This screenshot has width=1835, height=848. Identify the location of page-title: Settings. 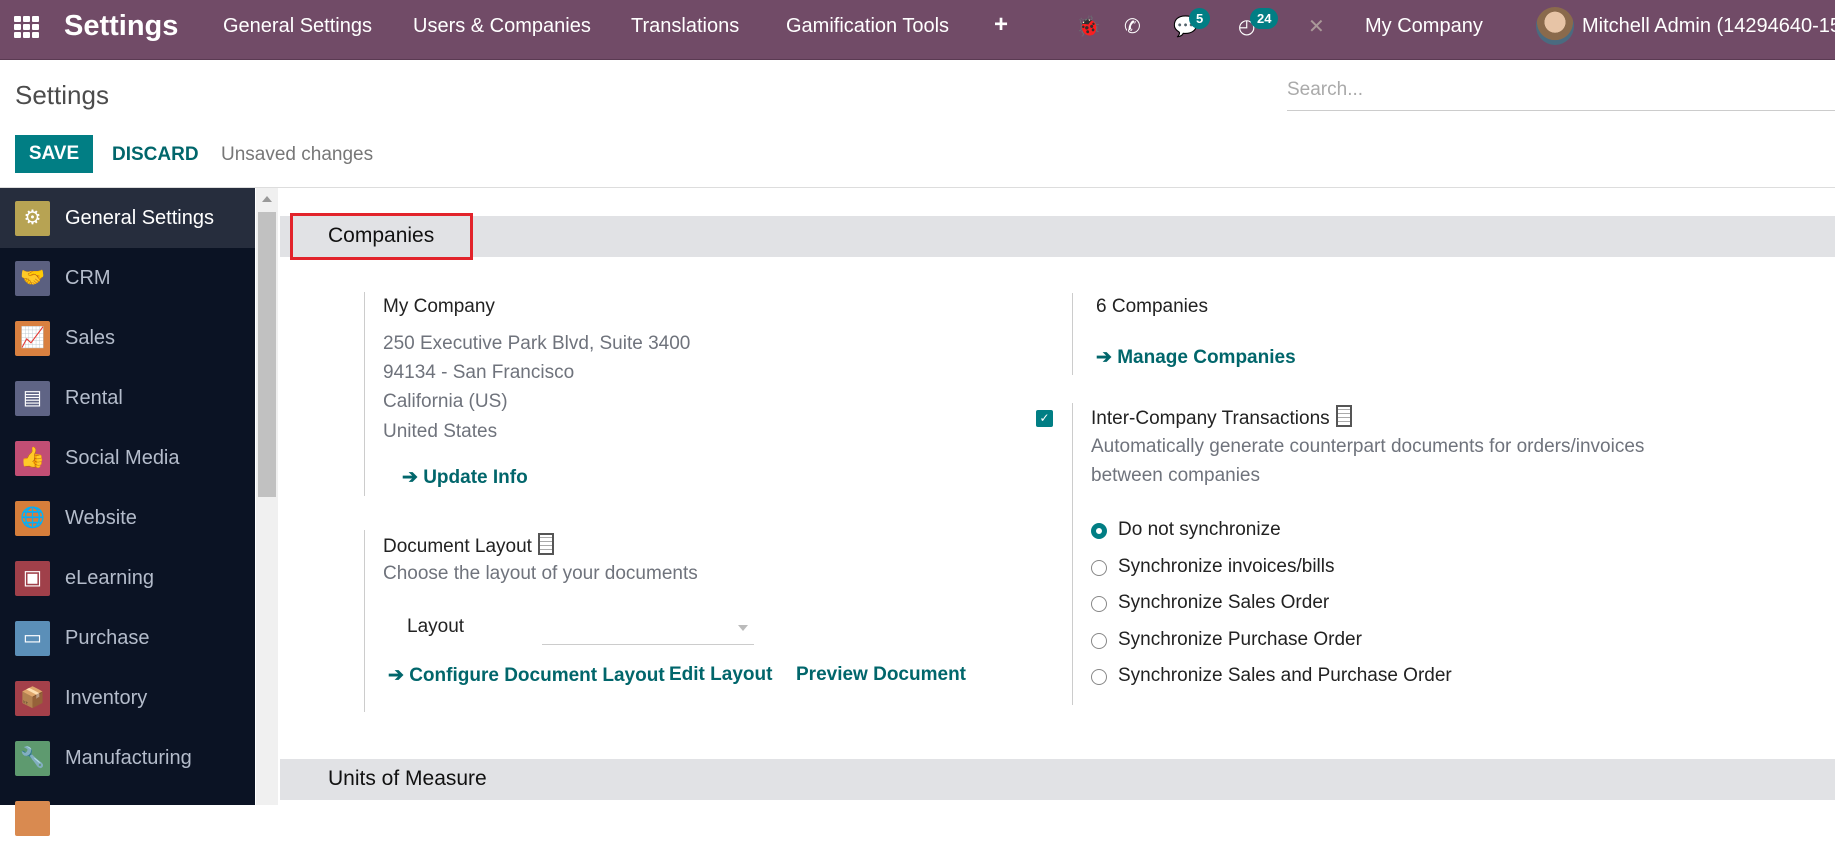
(62, 95).